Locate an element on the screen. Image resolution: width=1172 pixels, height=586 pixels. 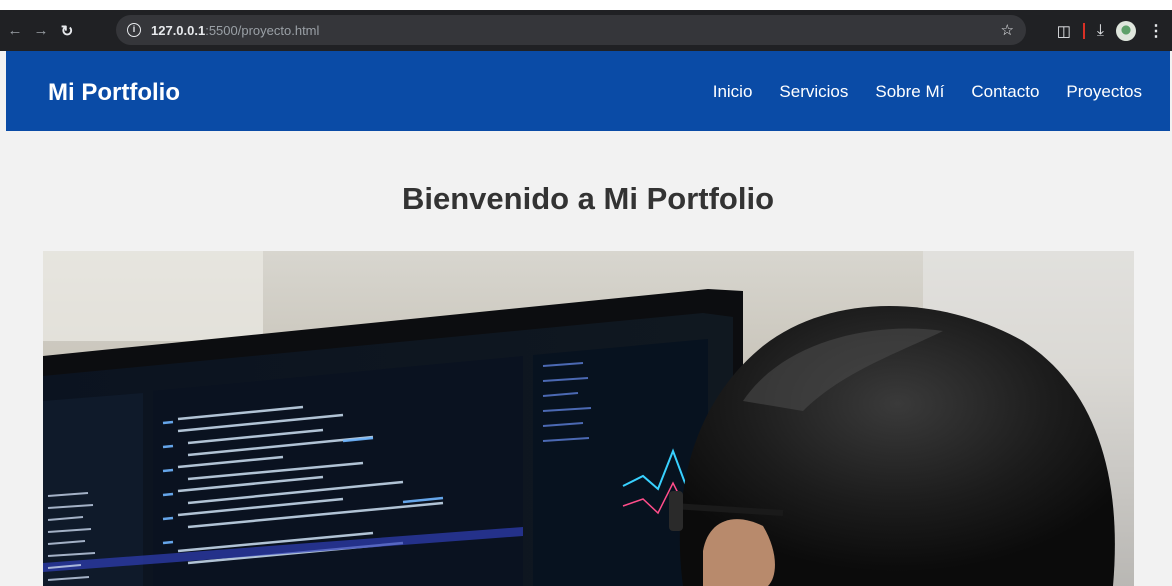
nav-contacto: Contacto is located at coordinates (1005, 92).